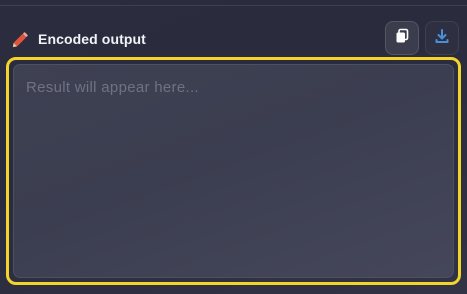  Describe the element at coordinates (21, 39) in the screenshot. I see `pencil-icon` at that location.